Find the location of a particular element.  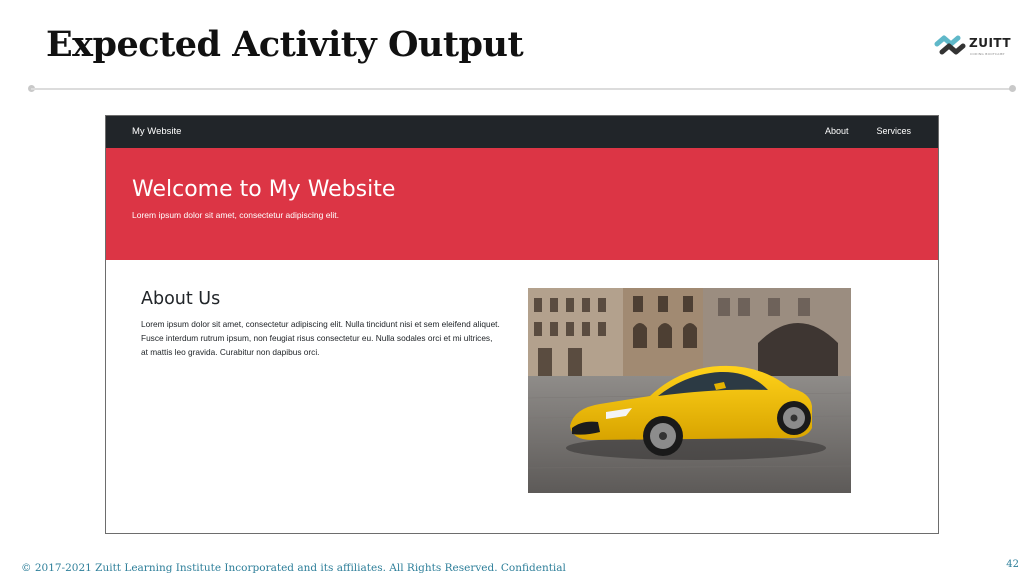

logo-tagline: CODING BOOTCAMP is located at coordinates (987, 54).